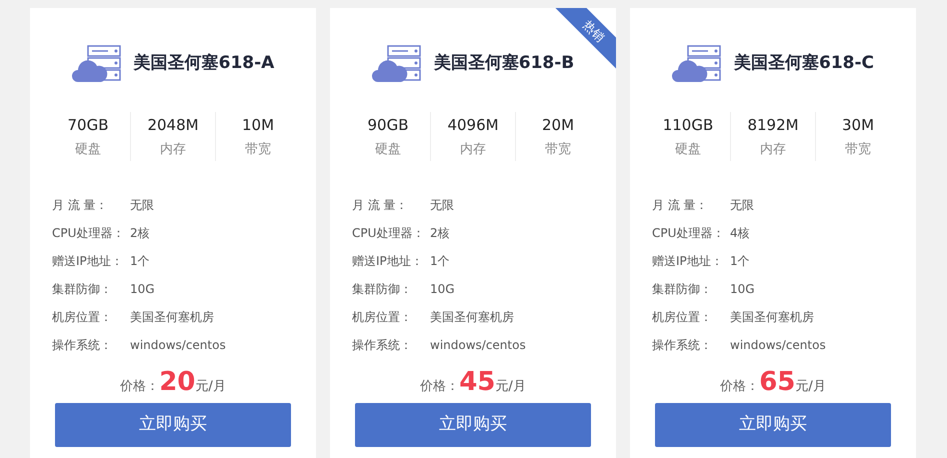 This screenshot has width=947, height=458. What do you see at coordinates (804, 64) in the screenshot?
I see `plan-title: 美国圣何塞618-C` at bounding box center [804, 64].